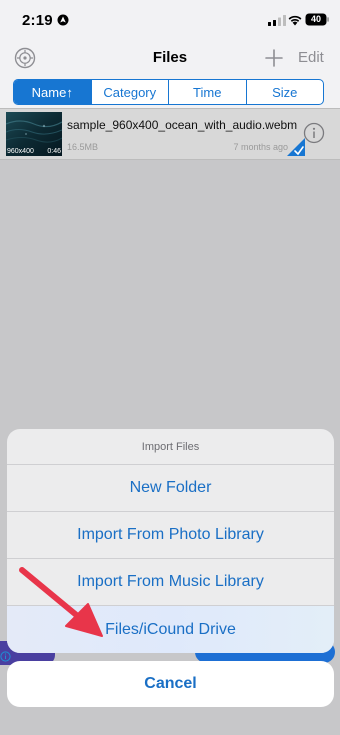 This screenshot has height=735, width=340. I want to click on page-title: Files, so click(170, 57).